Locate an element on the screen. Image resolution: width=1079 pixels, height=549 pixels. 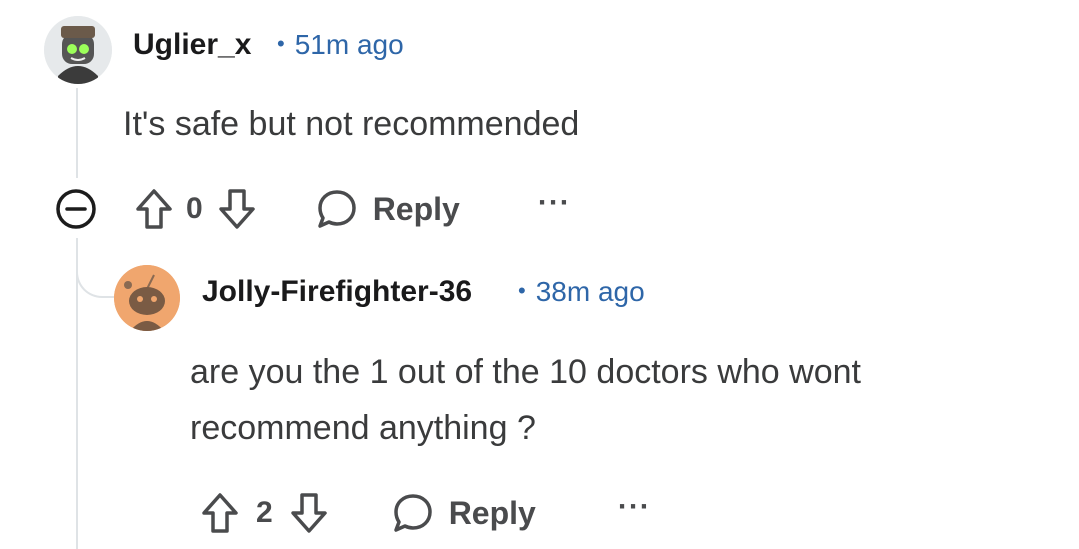
reply-connector is located at coordinates (97, 275).